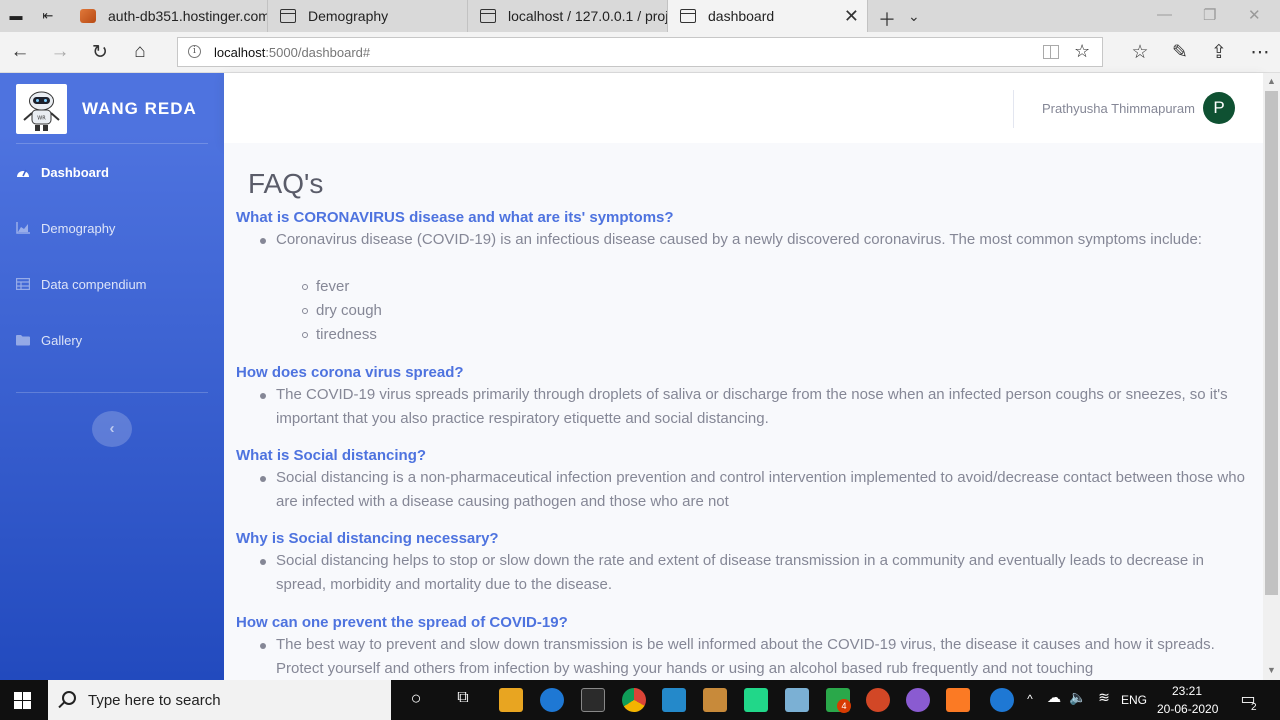  I want to click on edge-browser-icon, so click(552, 700).